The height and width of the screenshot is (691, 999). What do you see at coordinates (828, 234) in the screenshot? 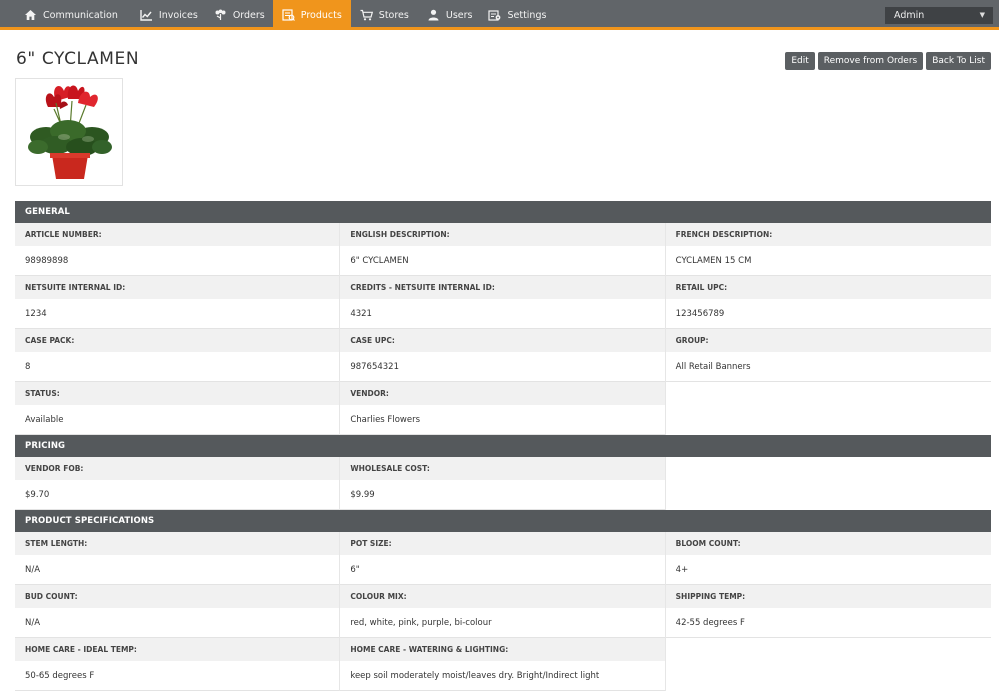
I see `field-label: FRENCH DESCRIPTION:` at bounding box center [828, 234].